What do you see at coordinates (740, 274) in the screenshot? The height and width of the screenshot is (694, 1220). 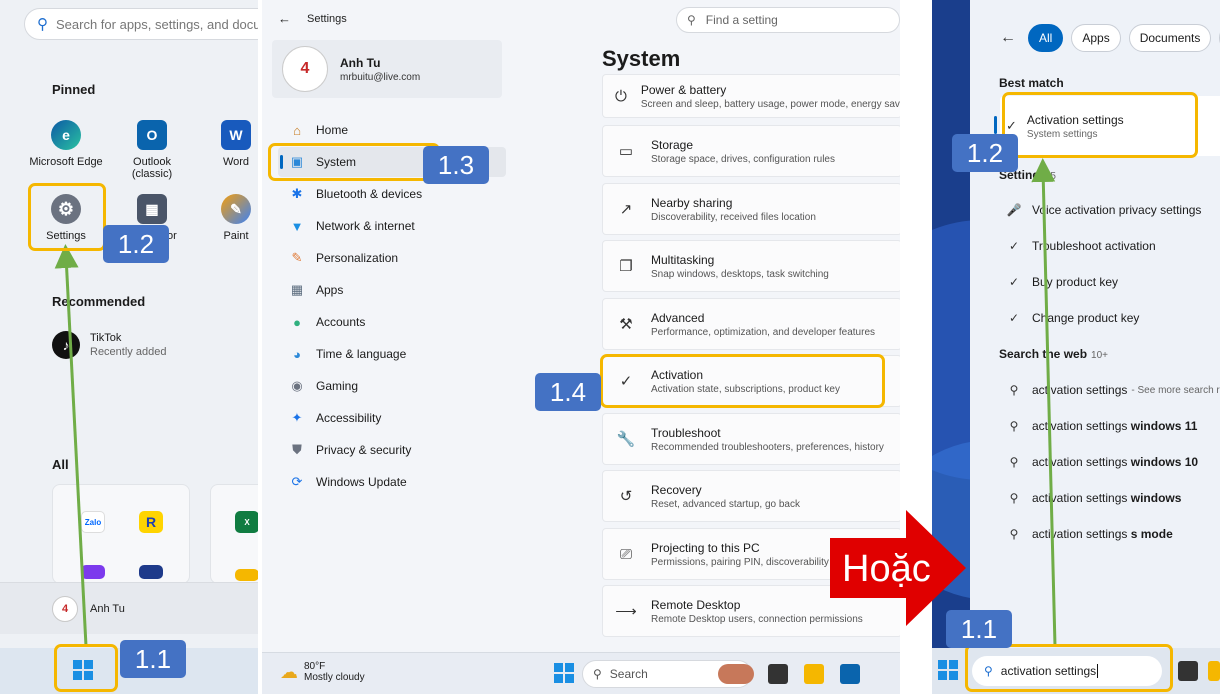 I see `card-subtitle: Snap windows, desktops, task switching` at bounding box center [740, 274].